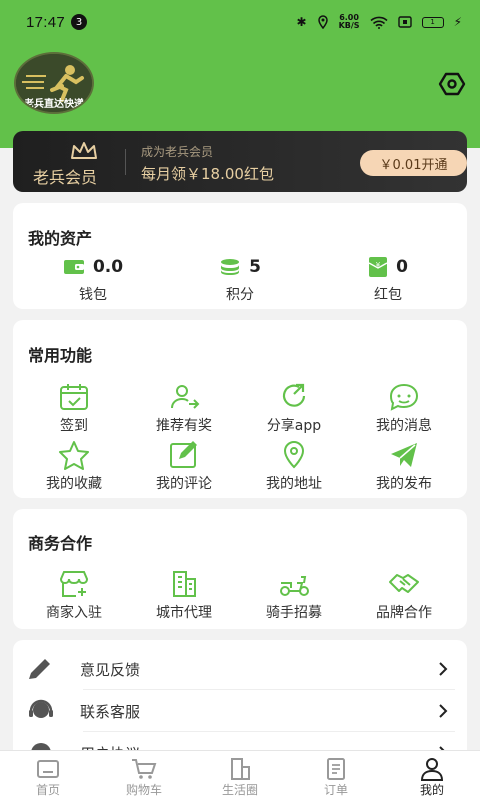 The width and height of the screenshot is (480, 800). What do you see at coordinates (404, 426) in the screenshot?
I see `function-messages-label: 我的消息` at bounding box center [404, 426].